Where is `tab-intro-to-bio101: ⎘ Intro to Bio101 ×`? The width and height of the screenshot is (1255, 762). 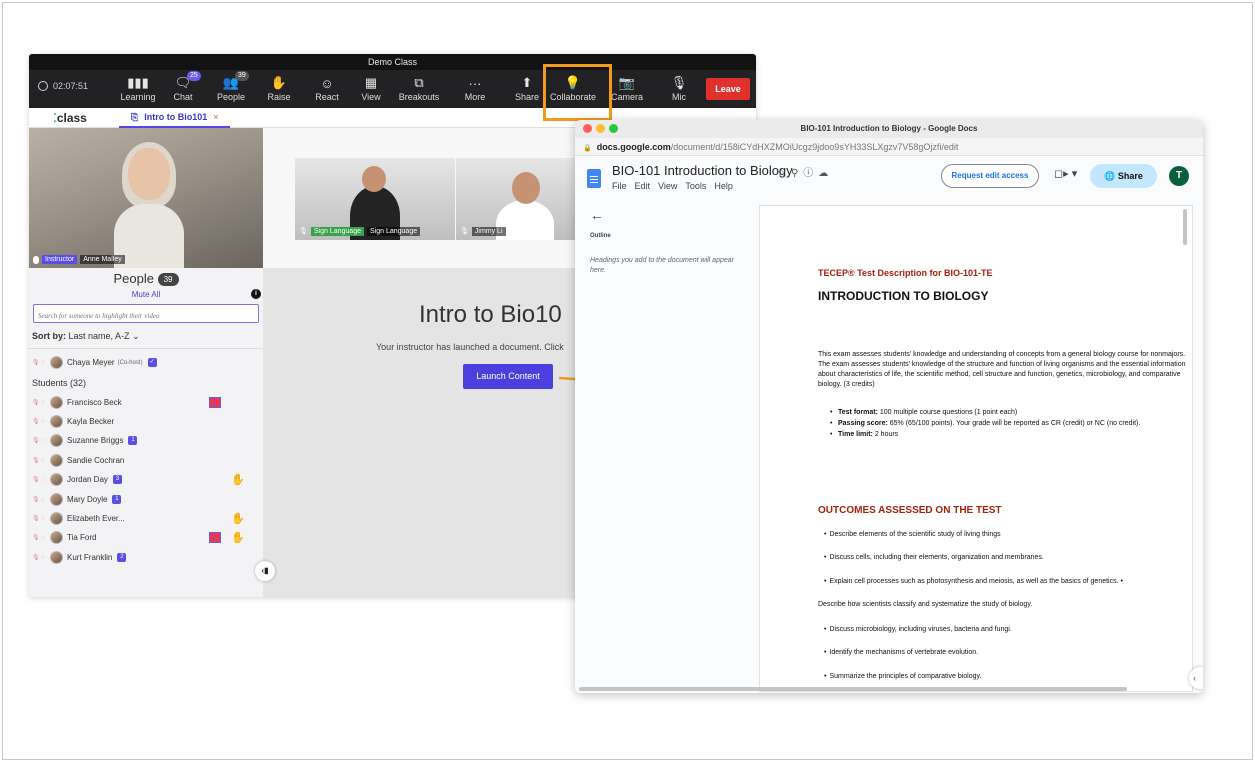
tab-intro-to-bio101: ⎘ Intro to Bio101 × is located at coordinates (175, 117).